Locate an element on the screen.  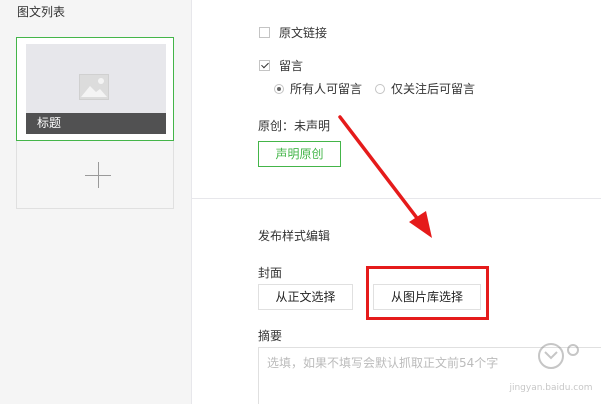
watermark-text: jingyan.baidu.com is located at coordinates (550, 388).